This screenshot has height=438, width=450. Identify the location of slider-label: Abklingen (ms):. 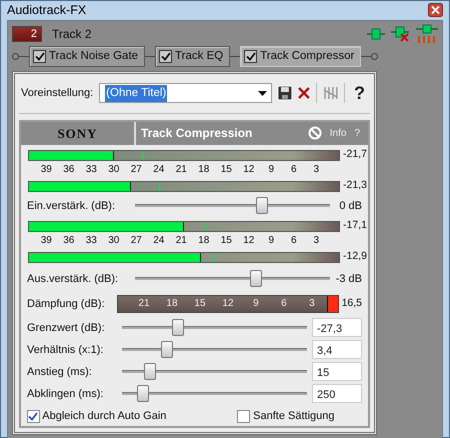
(65, 394).